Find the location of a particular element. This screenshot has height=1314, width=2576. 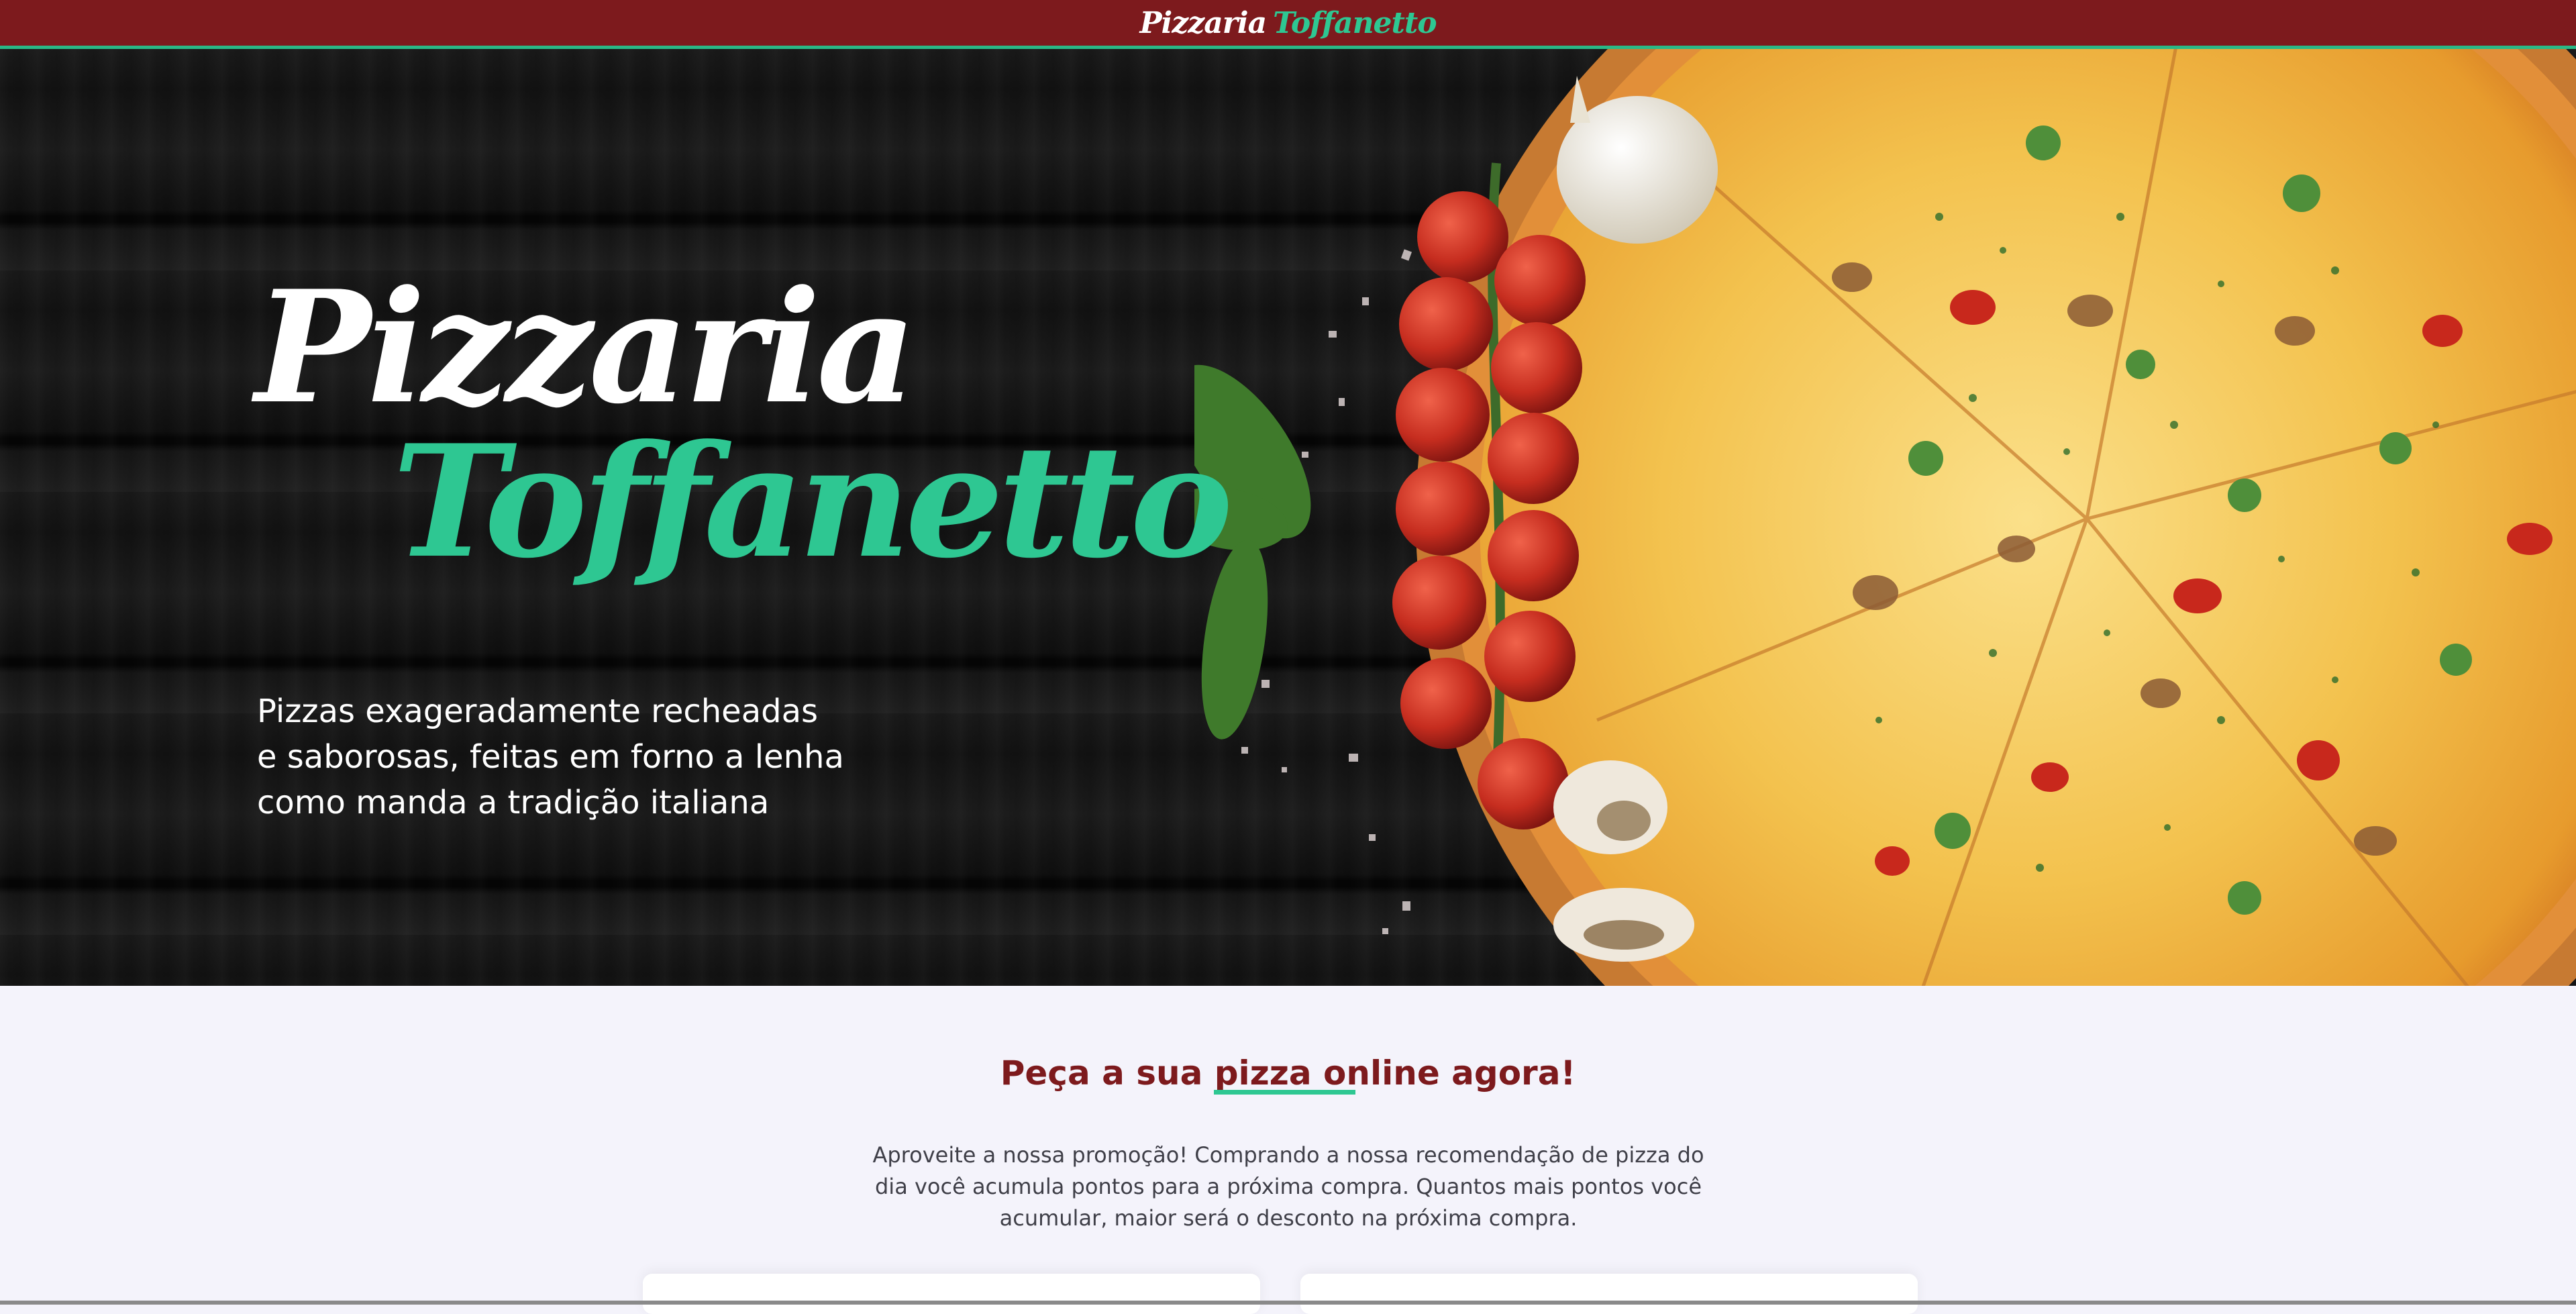

promo-title: Peça a sua pizza online agora! is located at coordinates (1288, 1073).